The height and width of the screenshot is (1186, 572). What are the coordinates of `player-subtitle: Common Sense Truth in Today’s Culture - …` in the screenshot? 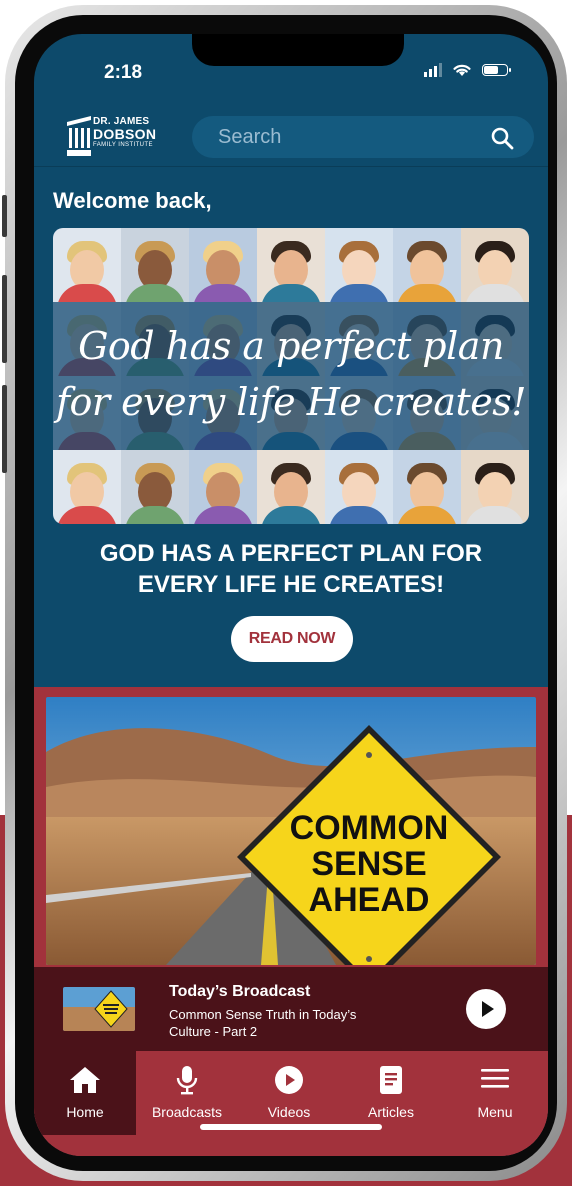 It's located at (263, 1023).